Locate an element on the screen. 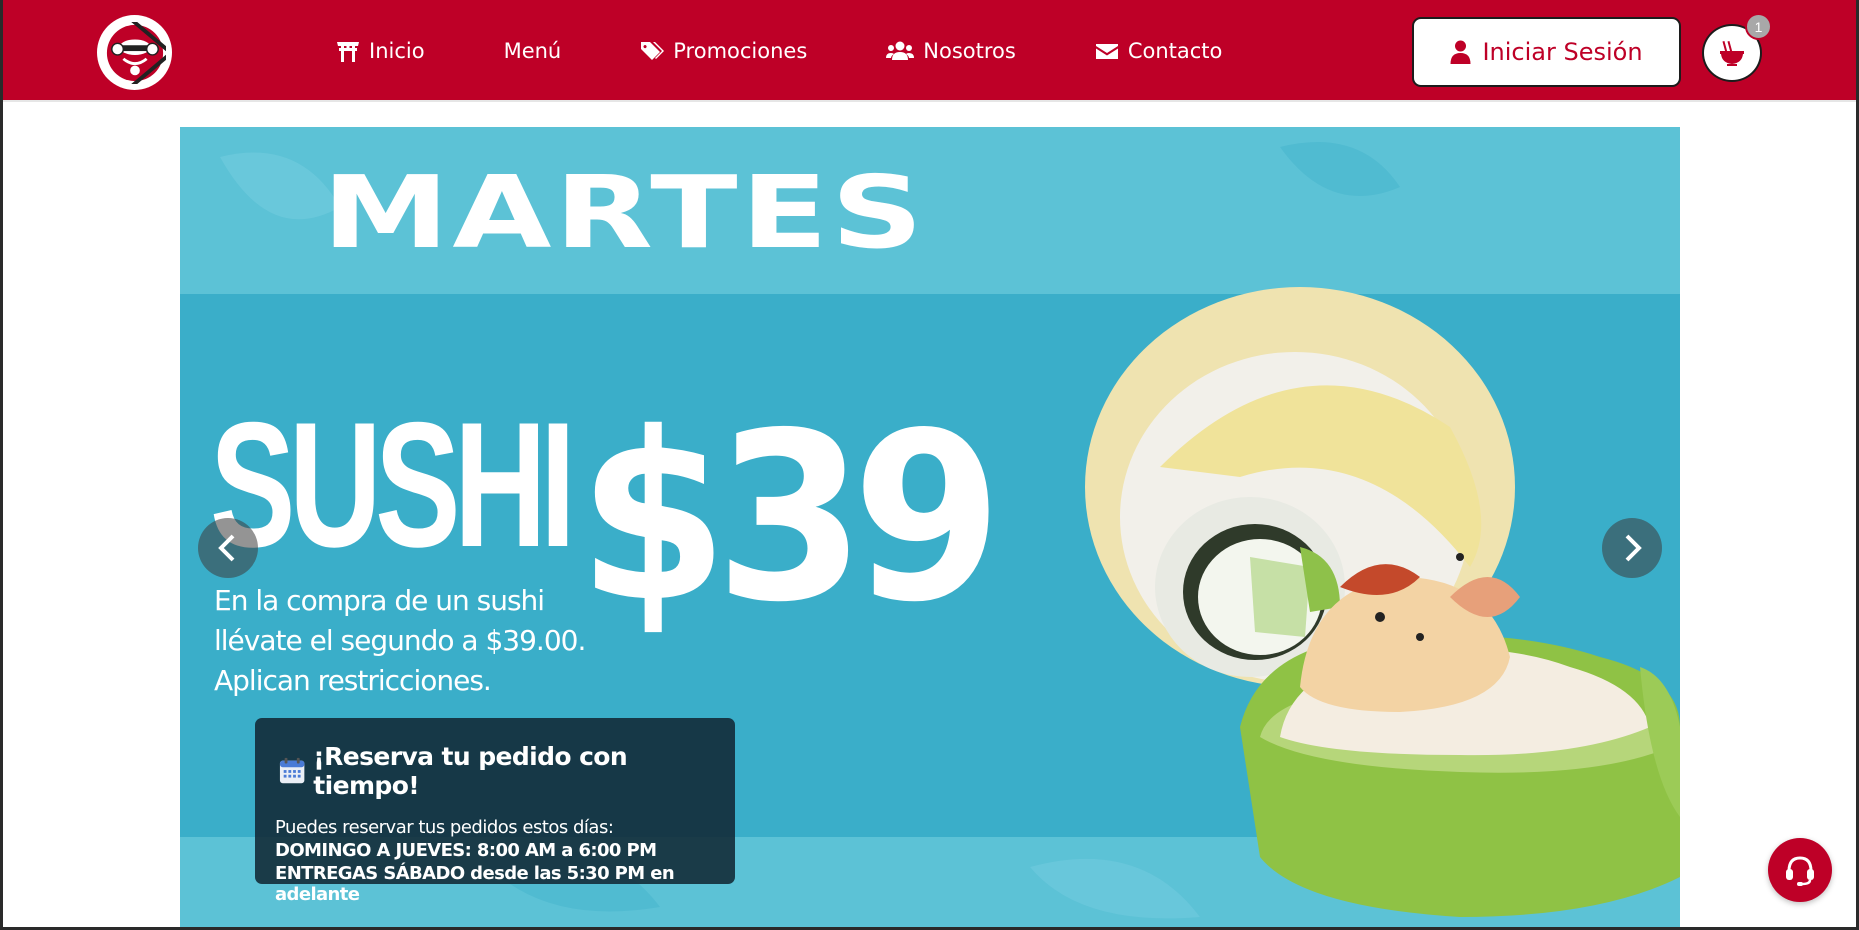  slide-price: $39 is located at coordinates (790, 518).